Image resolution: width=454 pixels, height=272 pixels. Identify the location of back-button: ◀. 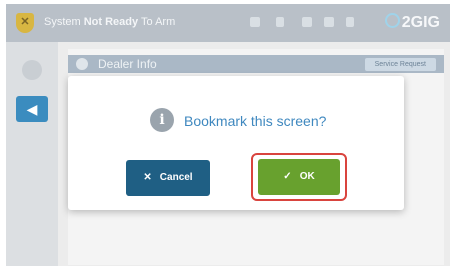
(32, 109).